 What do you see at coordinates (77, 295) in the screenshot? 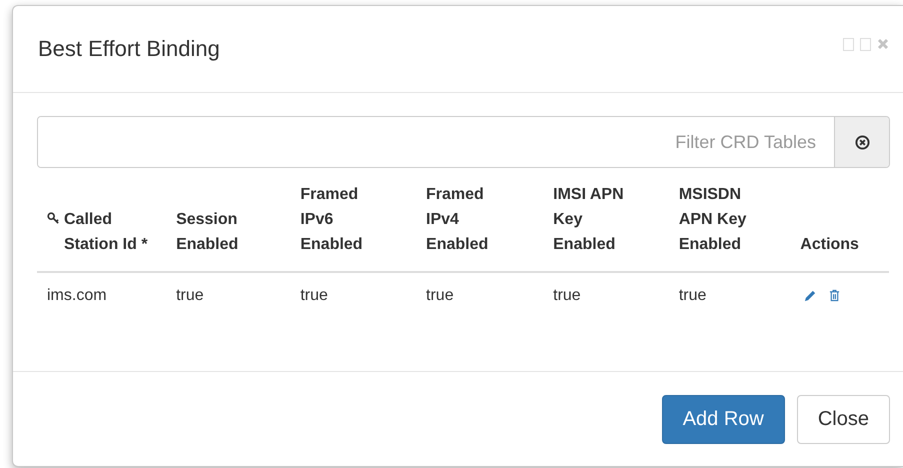
I see `table-cell: ims.com` at bounding box center [77, 295].